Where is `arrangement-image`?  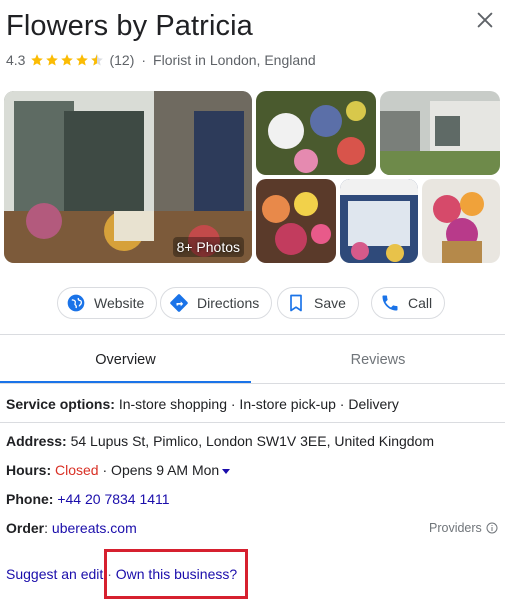 arrangement-image is located at coordinates (461, 221).